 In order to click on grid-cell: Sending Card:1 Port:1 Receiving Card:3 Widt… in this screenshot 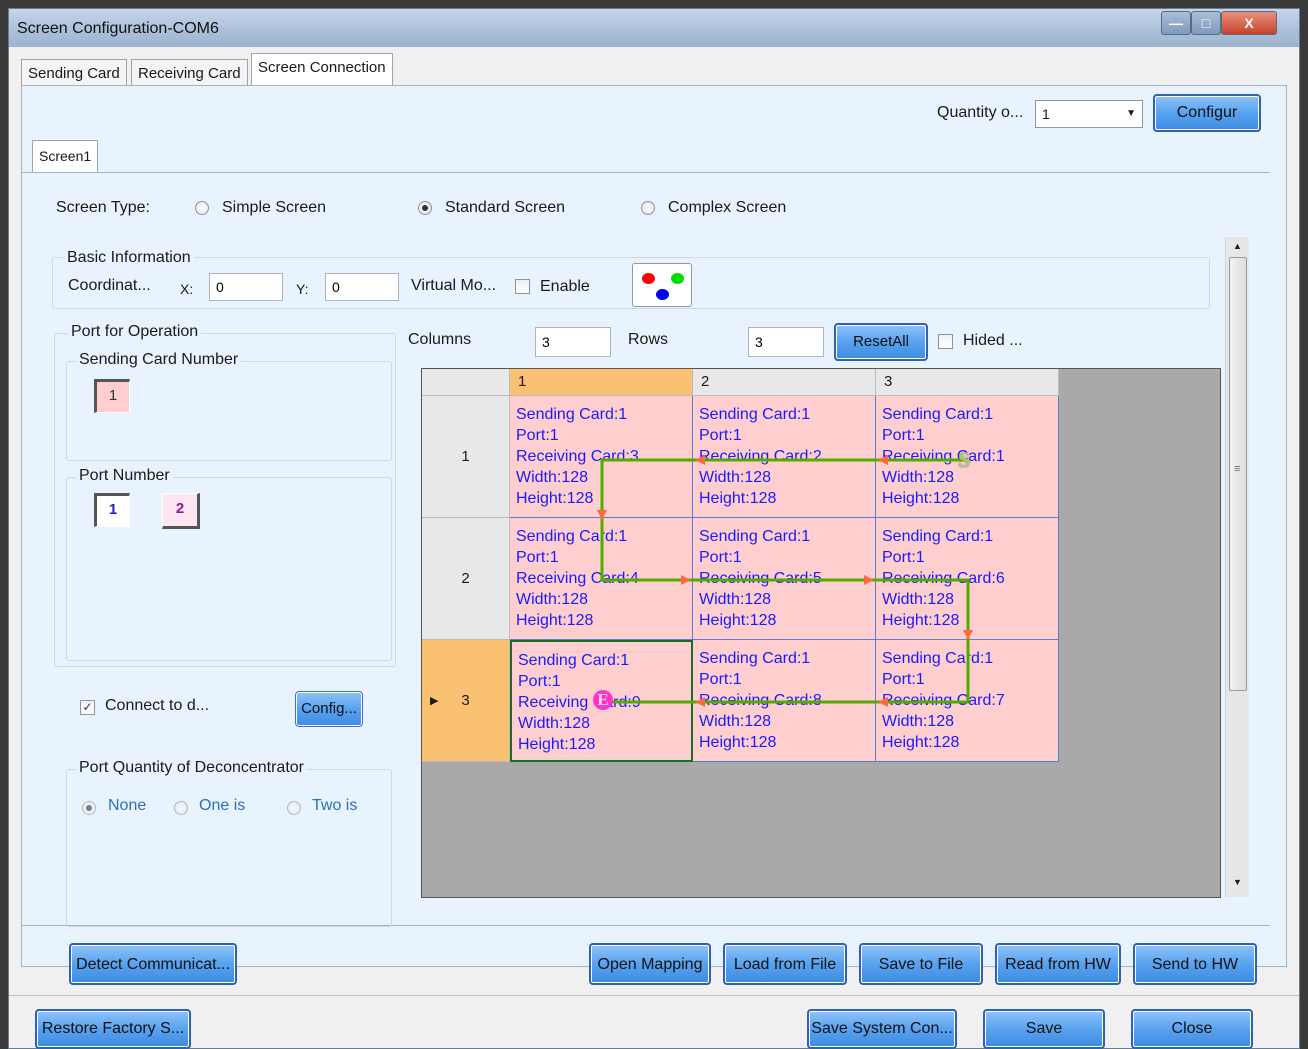, I will do `click(601, 457)`.